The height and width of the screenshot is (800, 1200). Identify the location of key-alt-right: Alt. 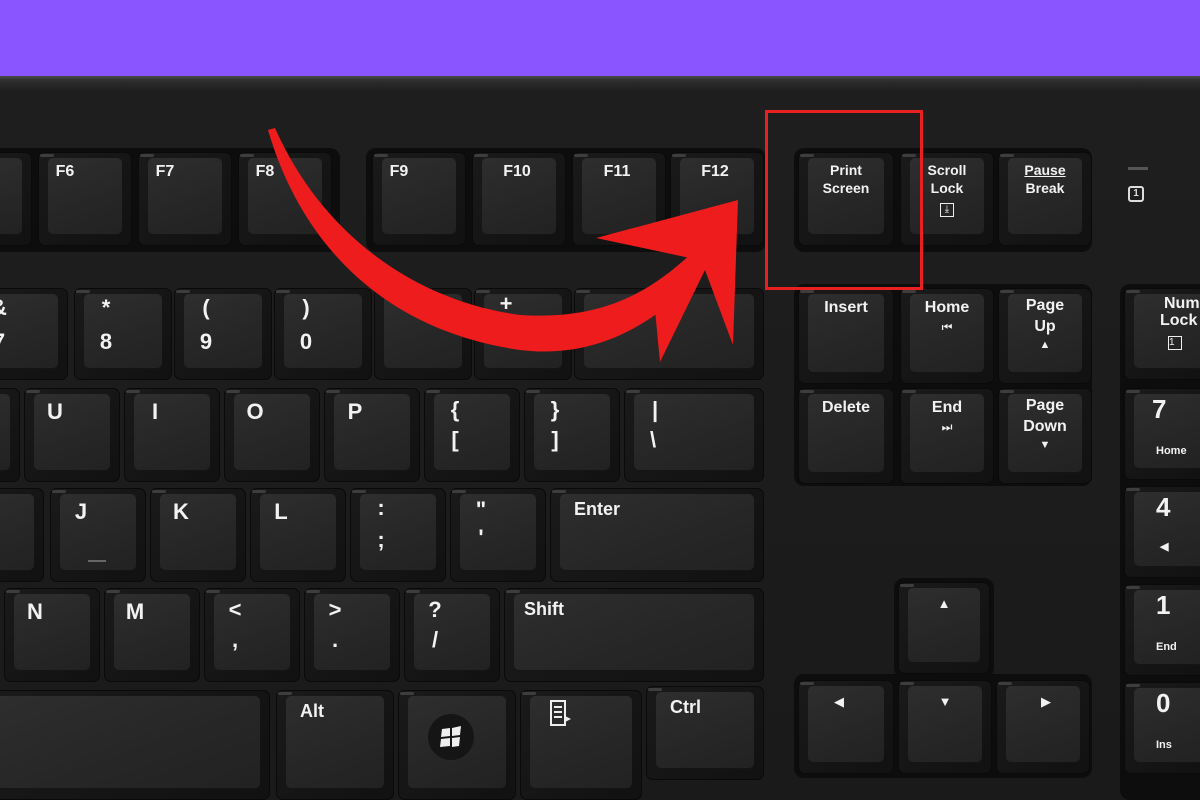
(335, 745).